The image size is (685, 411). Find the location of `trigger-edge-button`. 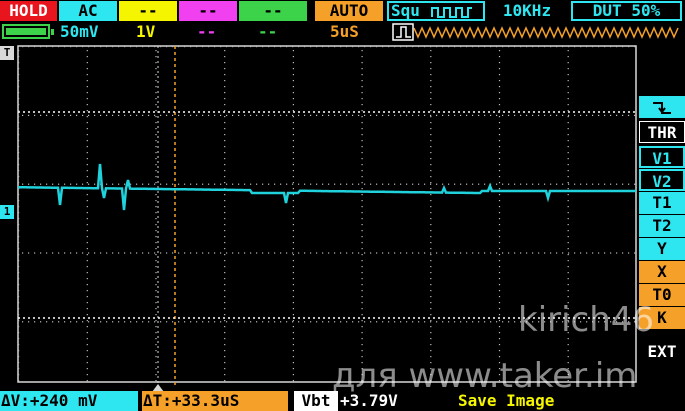

trigger-edge-button is located at coordinates (662, 107).